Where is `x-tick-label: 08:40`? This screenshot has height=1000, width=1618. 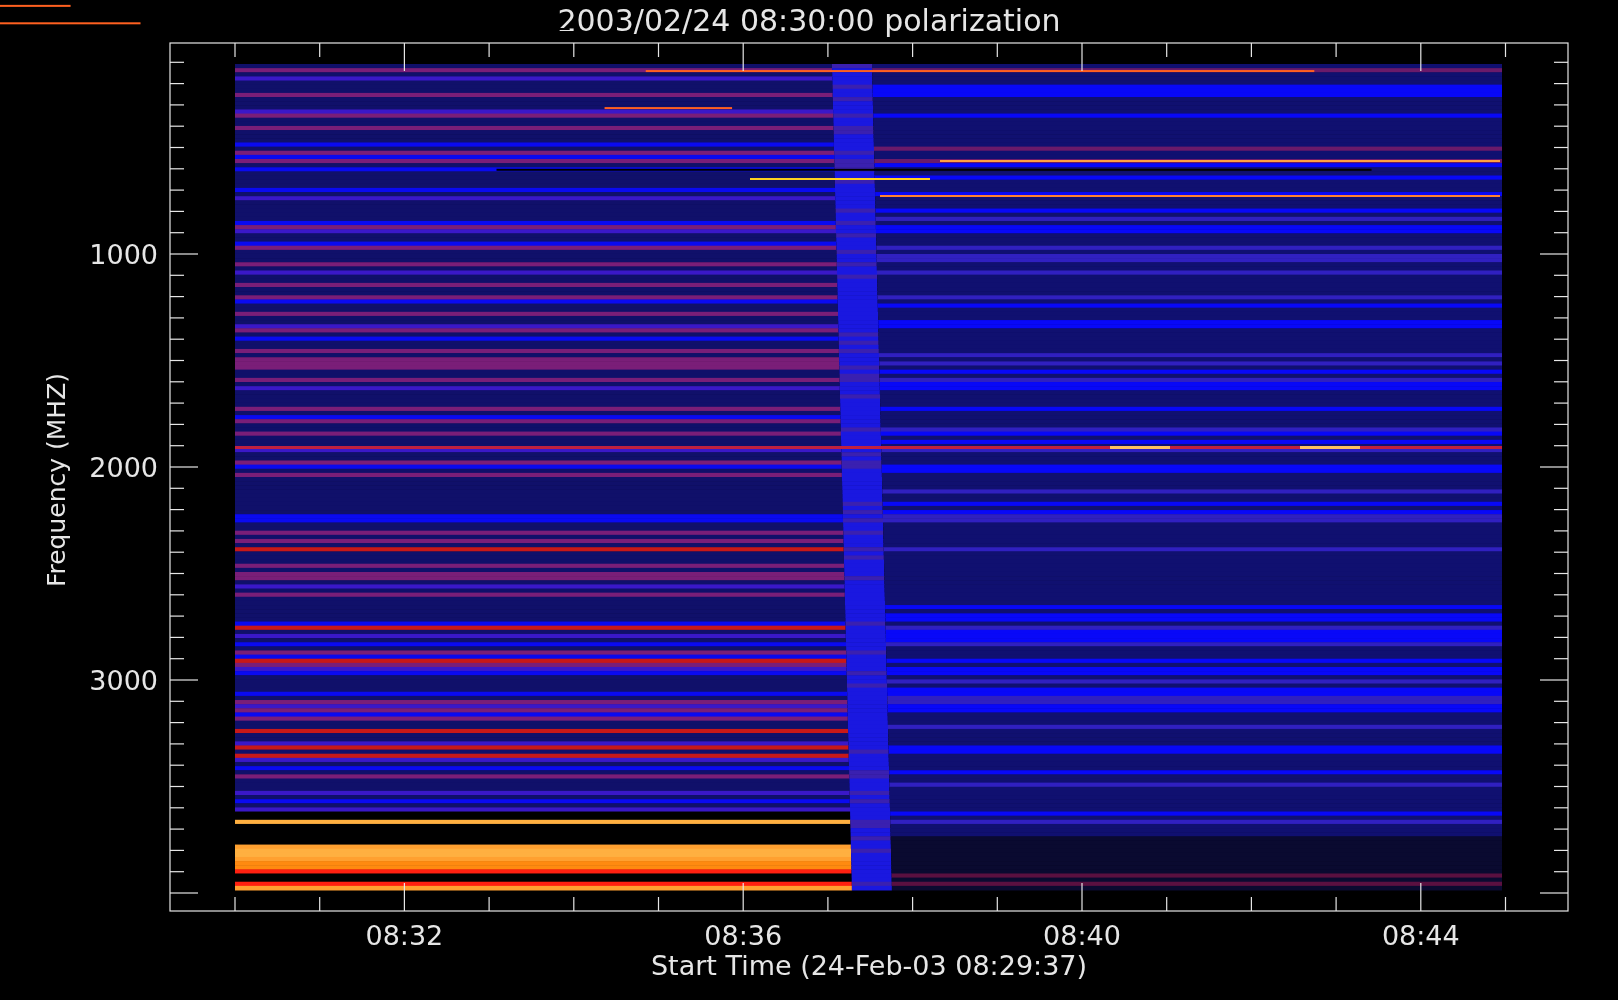
x-tick-label: 08:40 is located at coordinates (1082, 935).